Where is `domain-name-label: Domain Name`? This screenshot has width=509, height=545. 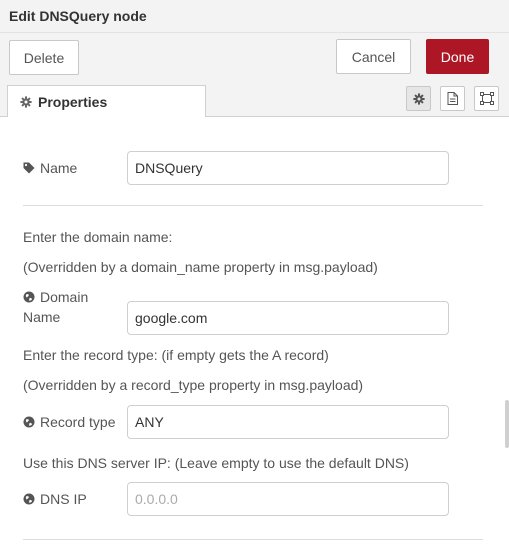 domain-name-label: Domain Name is located at coordinates (55, 307).